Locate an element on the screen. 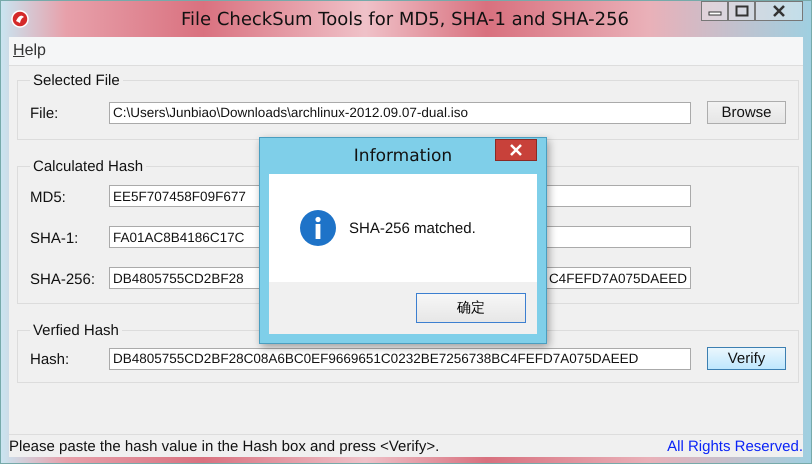 The width and height of the screenshot is (812, 464). field-label: Hash: is located at coordinates (50, 359).